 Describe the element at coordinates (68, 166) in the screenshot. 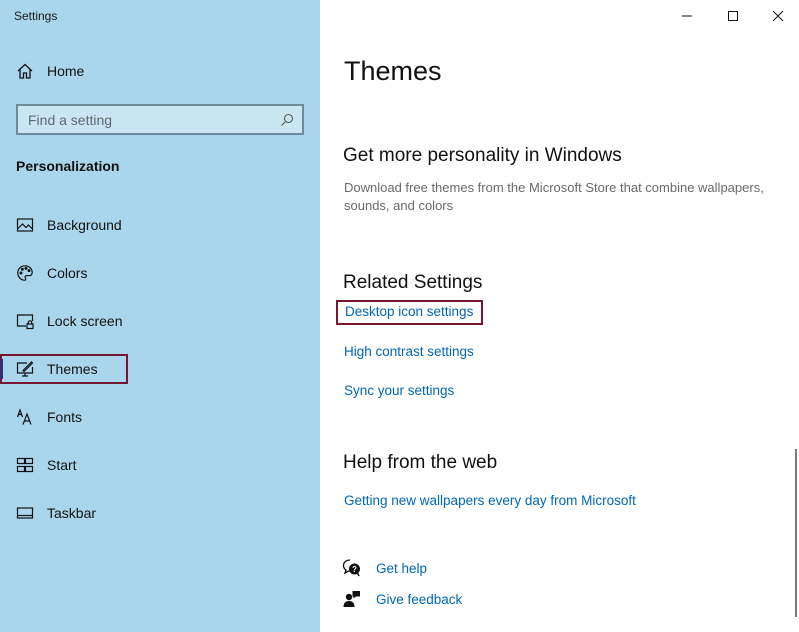

I see `section-title: Personalization` at that location.